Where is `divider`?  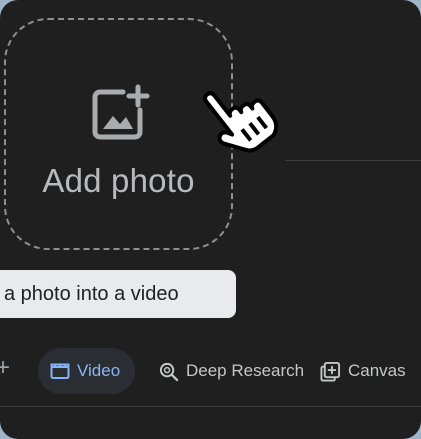 divider is located at coordinates (353, 160).